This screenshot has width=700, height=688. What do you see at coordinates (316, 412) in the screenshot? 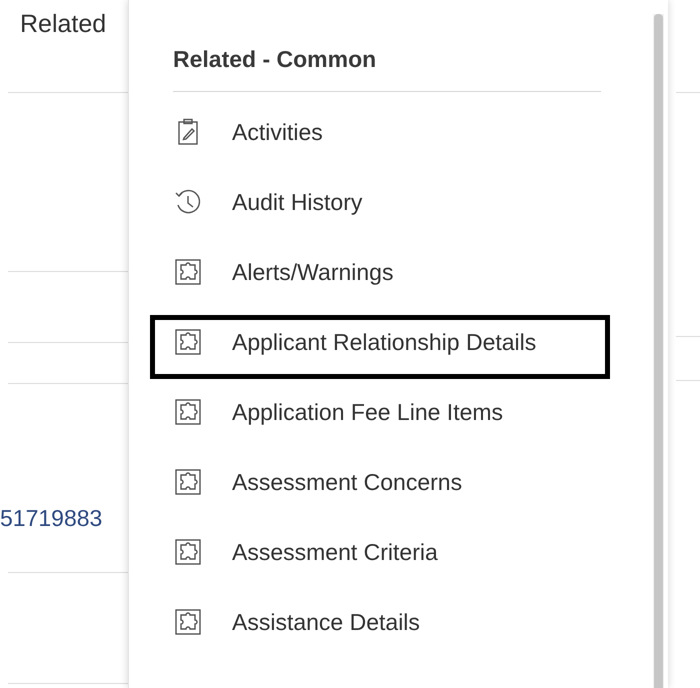
I see `menu-item: Application Fee Line Items` at bounding box center [316, 412].